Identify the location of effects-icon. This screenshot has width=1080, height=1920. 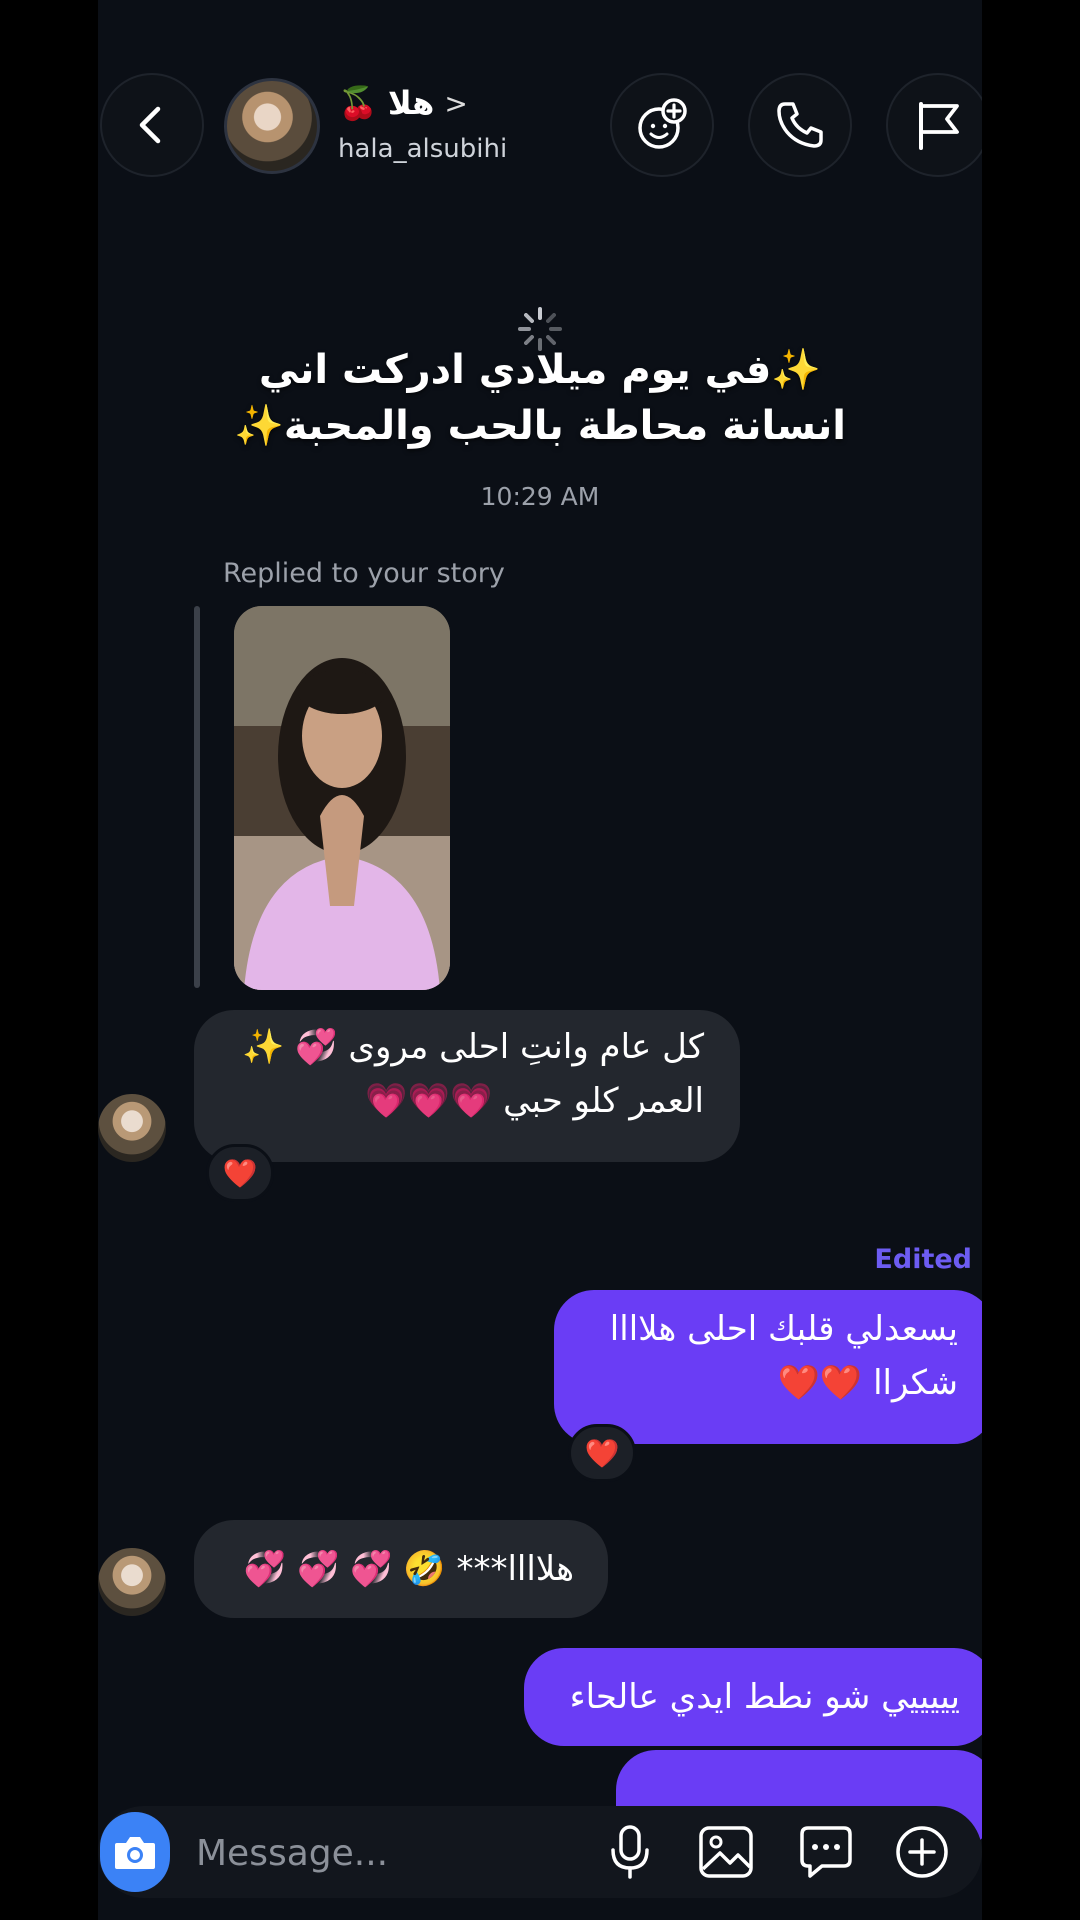
(662, 123).